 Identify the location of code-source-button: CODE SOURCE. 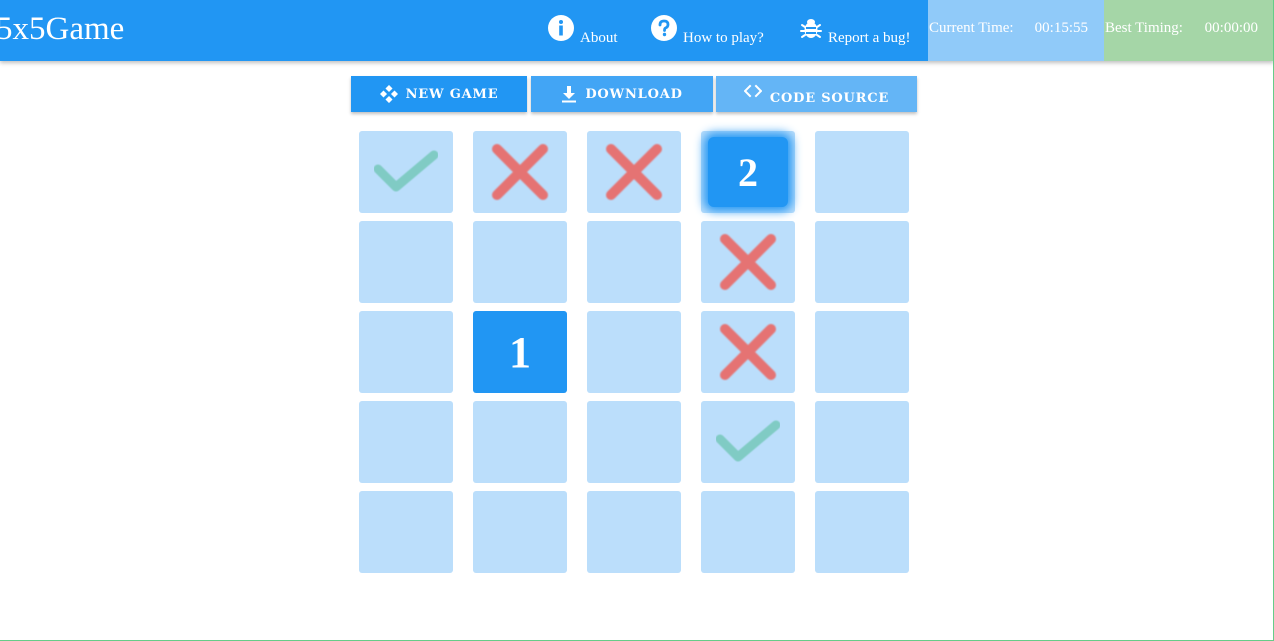
(816, 94).